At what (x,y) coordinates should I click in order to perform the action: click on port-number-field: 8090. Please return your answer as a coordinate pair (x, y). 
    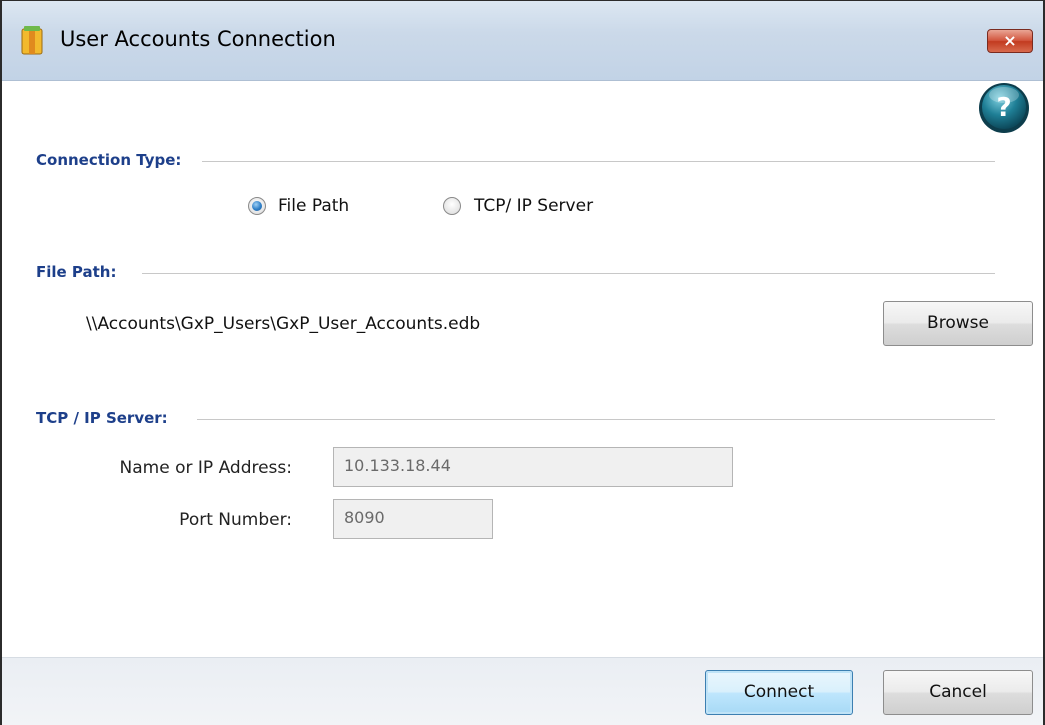
    Looking at the image, I should click on (413, 519).